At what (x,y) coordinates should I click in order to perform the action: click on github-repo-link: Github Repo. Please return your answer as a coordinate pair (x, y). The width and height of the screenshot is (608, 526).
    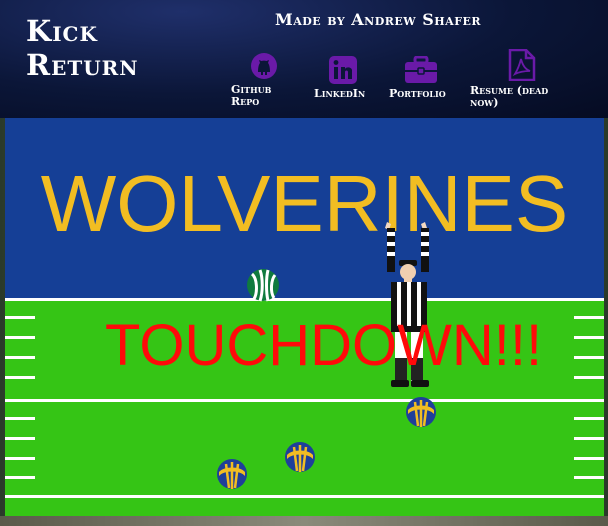
    Looking at the image, I should click on (261, 80).